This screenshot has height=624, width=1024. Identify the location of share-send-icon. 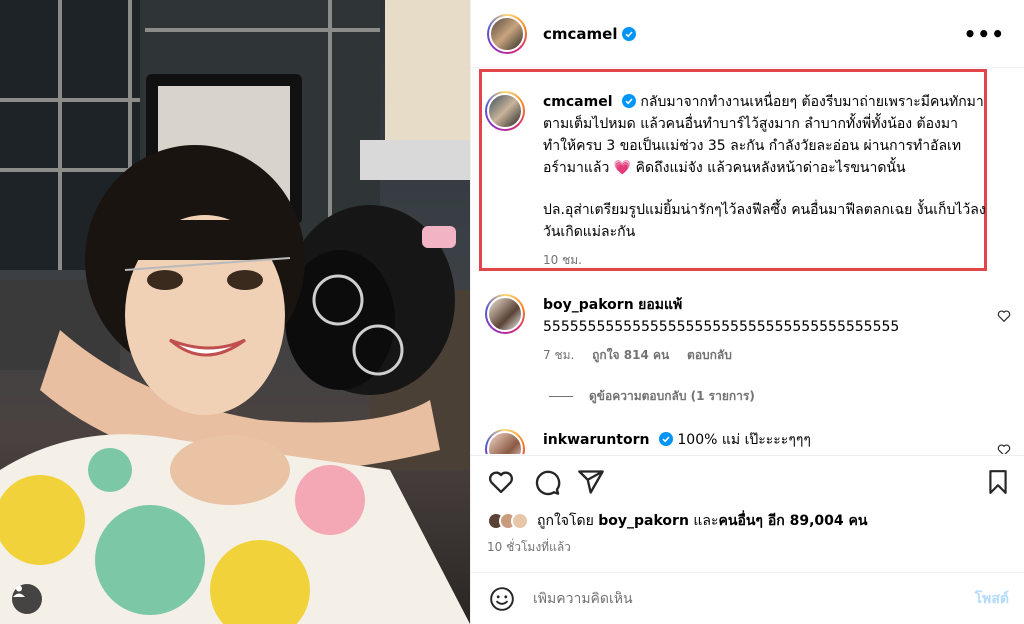
(591, 482).